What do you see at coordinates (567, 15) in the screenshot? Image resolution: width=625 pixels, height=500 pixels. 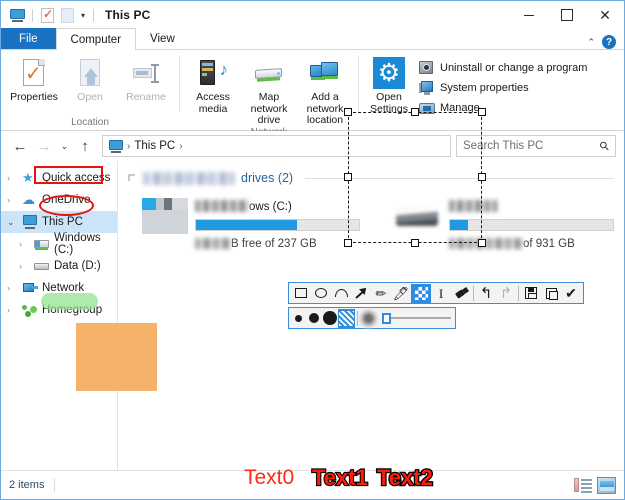 I see `maximize-button` at bounding box center [567, 15].